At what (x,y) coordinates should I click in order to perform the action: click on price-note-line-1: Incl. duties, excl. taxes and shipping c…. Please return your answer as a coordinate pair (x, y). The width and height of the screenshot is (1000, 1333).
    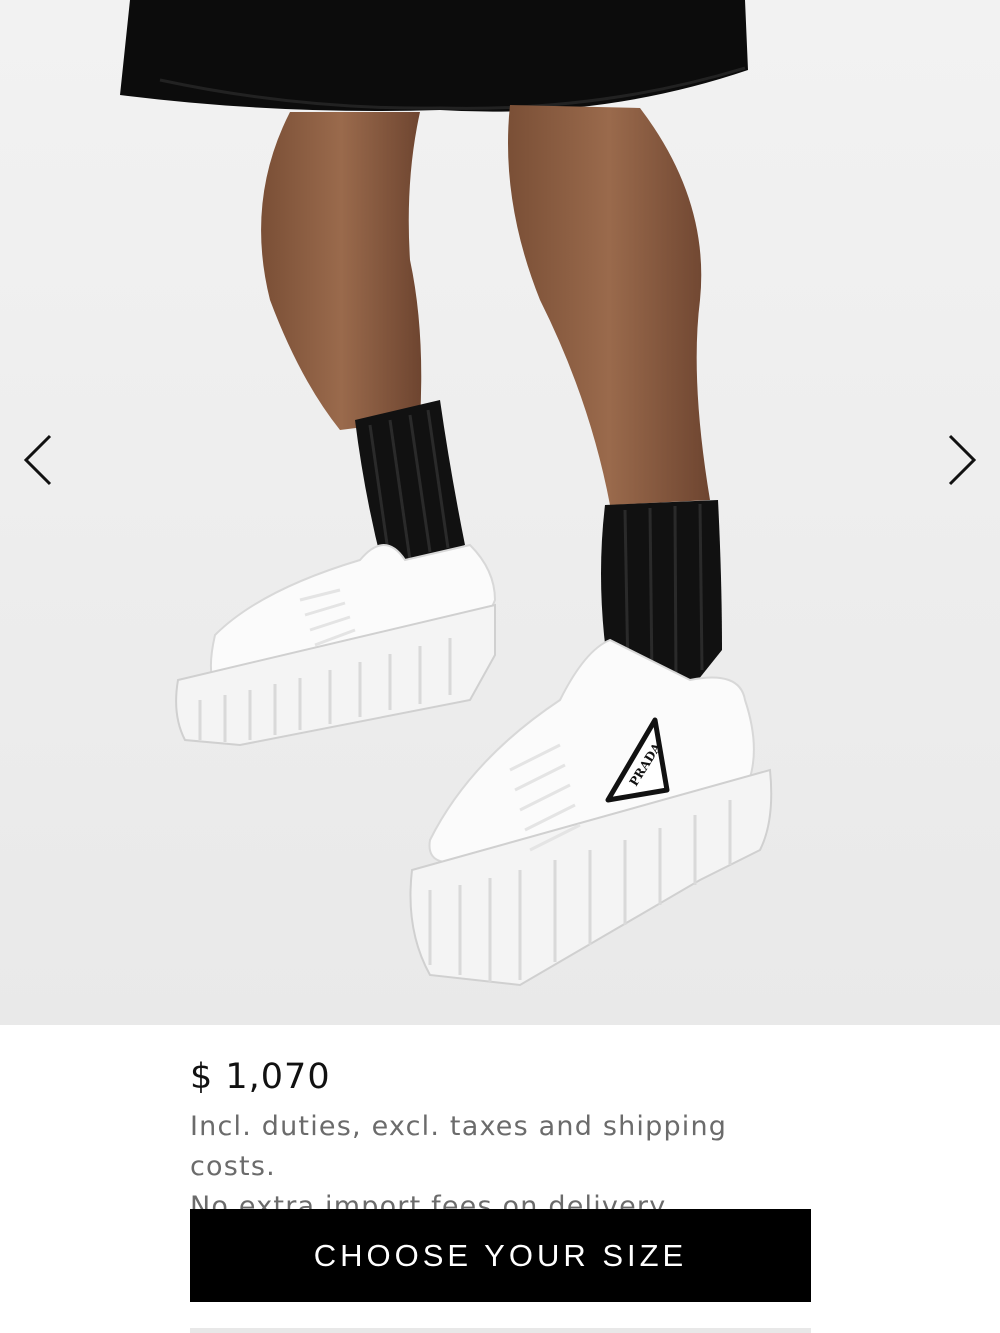
    Looking at the image, I should click on (459, 1146).